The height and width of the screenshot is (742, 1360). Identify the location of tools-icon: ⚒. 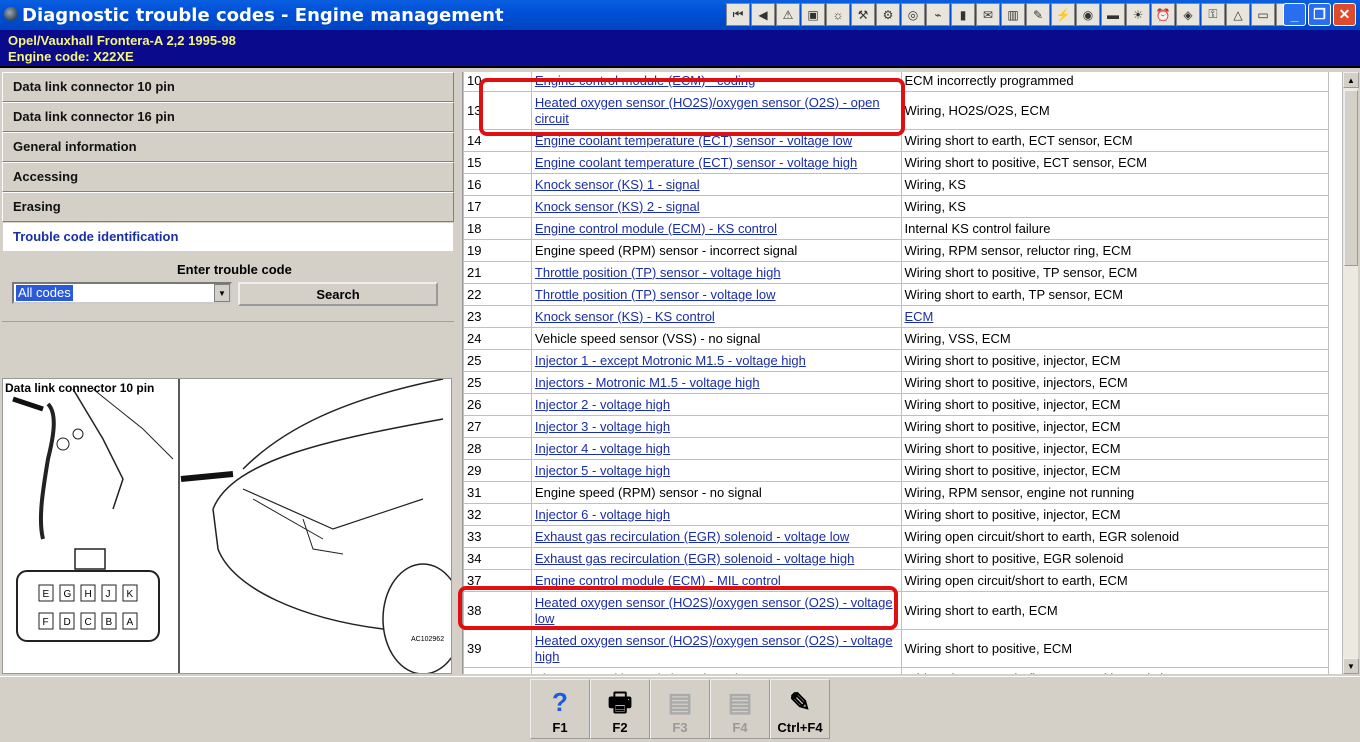
(863, 14).